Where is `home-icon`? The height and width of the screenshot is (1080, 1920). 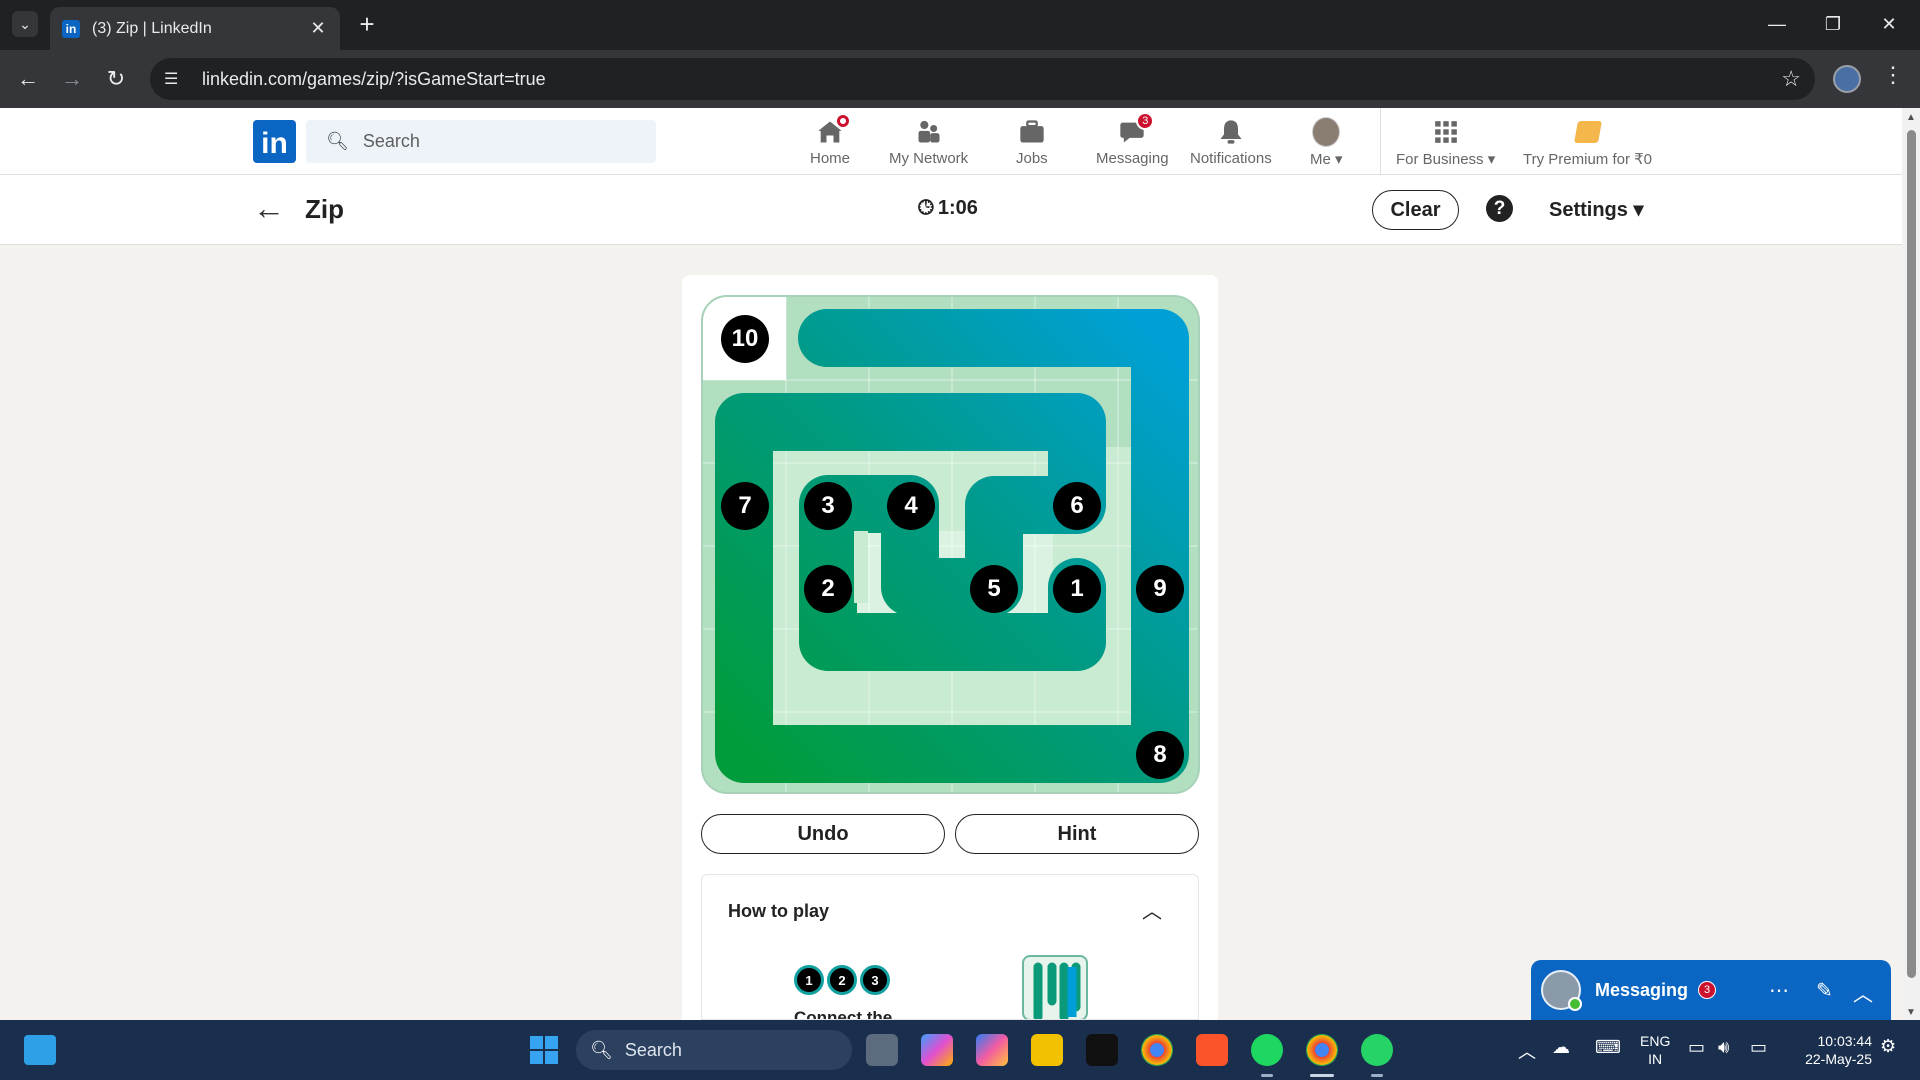 home-icon is located at coordinates (833, 129).